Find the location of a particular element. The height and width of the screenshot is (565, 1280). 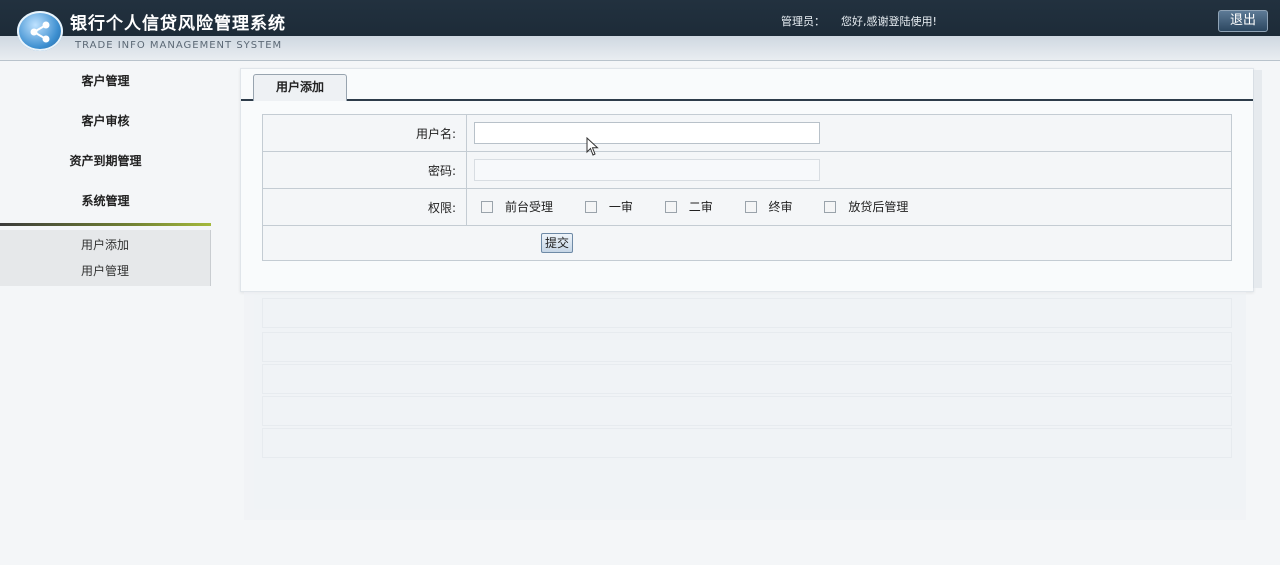

logo-share-icon is located at coordinates (40, 31).